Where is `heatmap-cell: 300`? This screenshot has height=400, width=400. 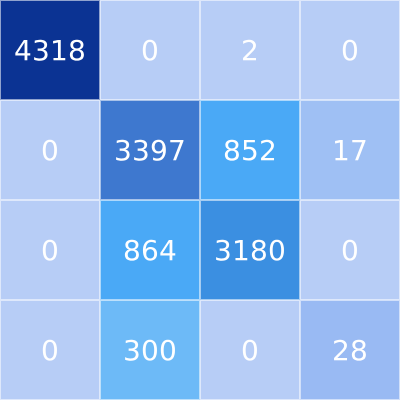
heatmap-cell: 300 is located at coordinates (150, 350).